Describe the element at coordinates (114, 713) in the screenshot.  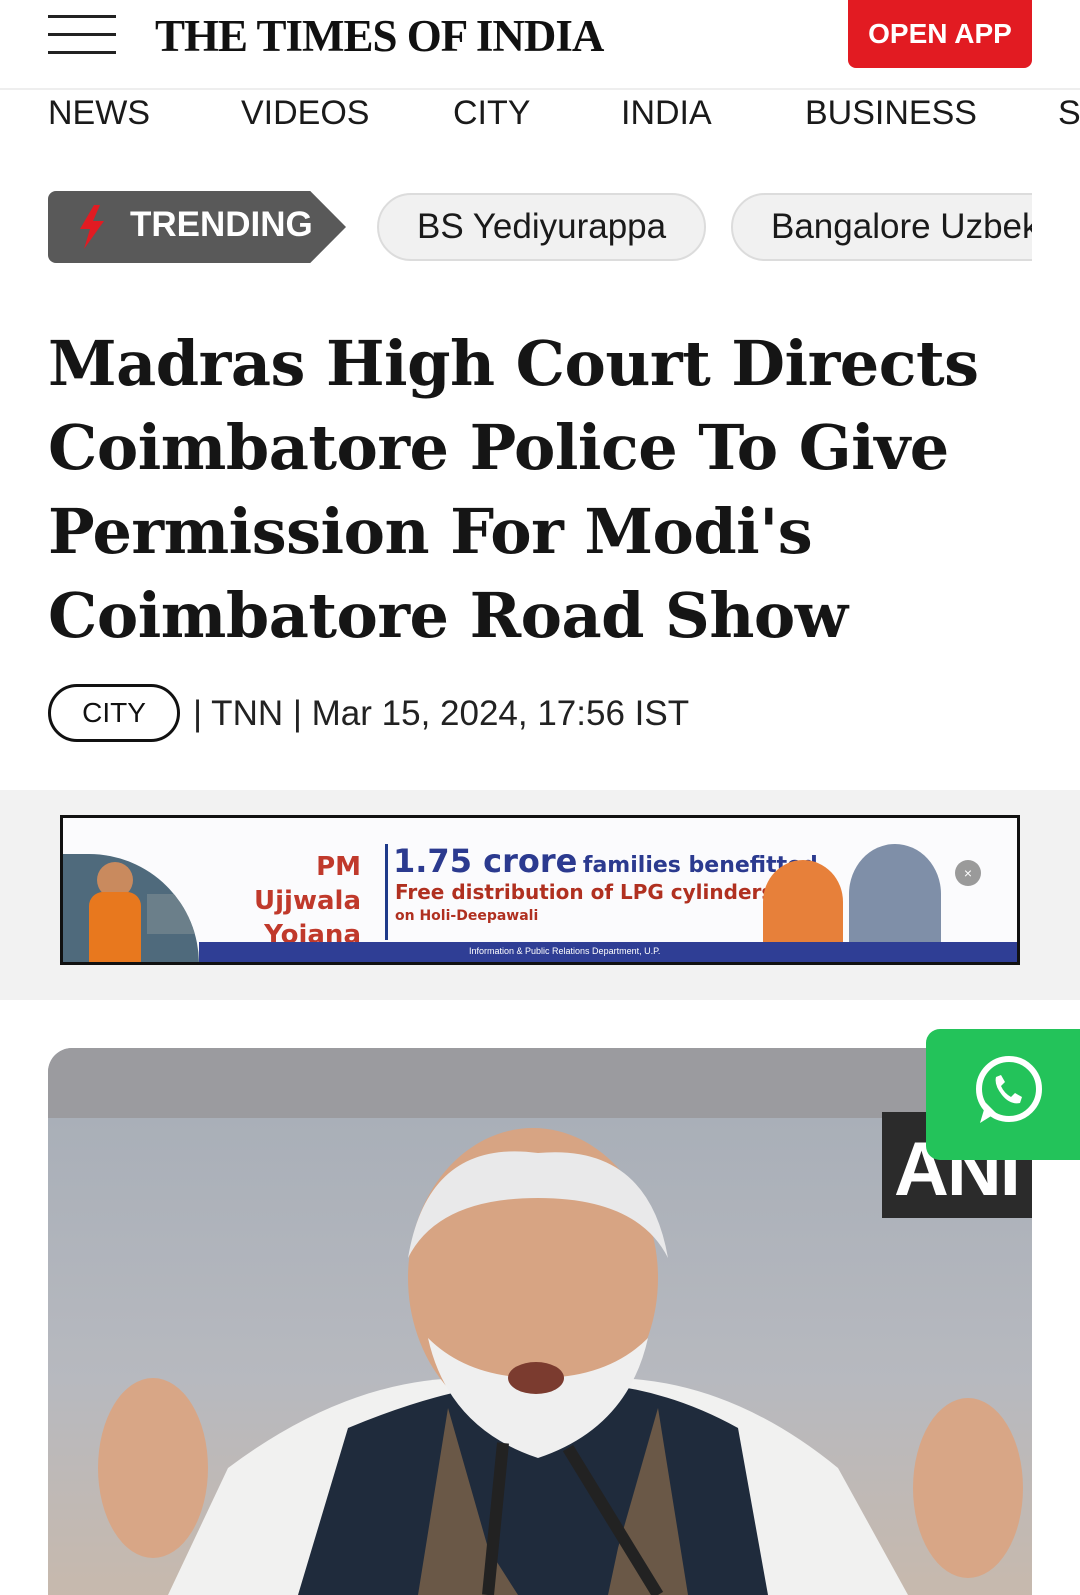
I see `category-tag: CITY` at that location.